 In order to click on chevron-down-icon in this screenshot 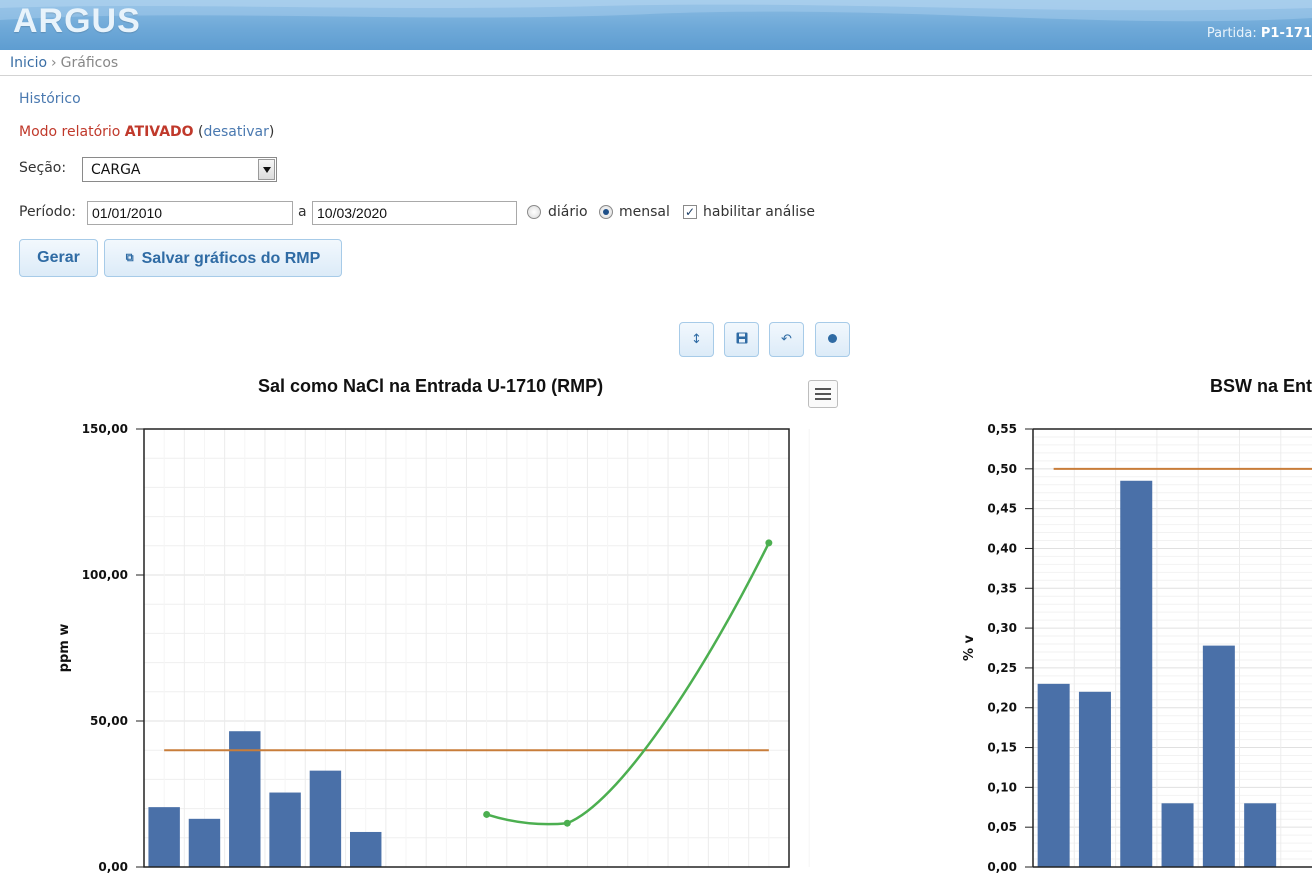, I will do `click(266, 169)`.